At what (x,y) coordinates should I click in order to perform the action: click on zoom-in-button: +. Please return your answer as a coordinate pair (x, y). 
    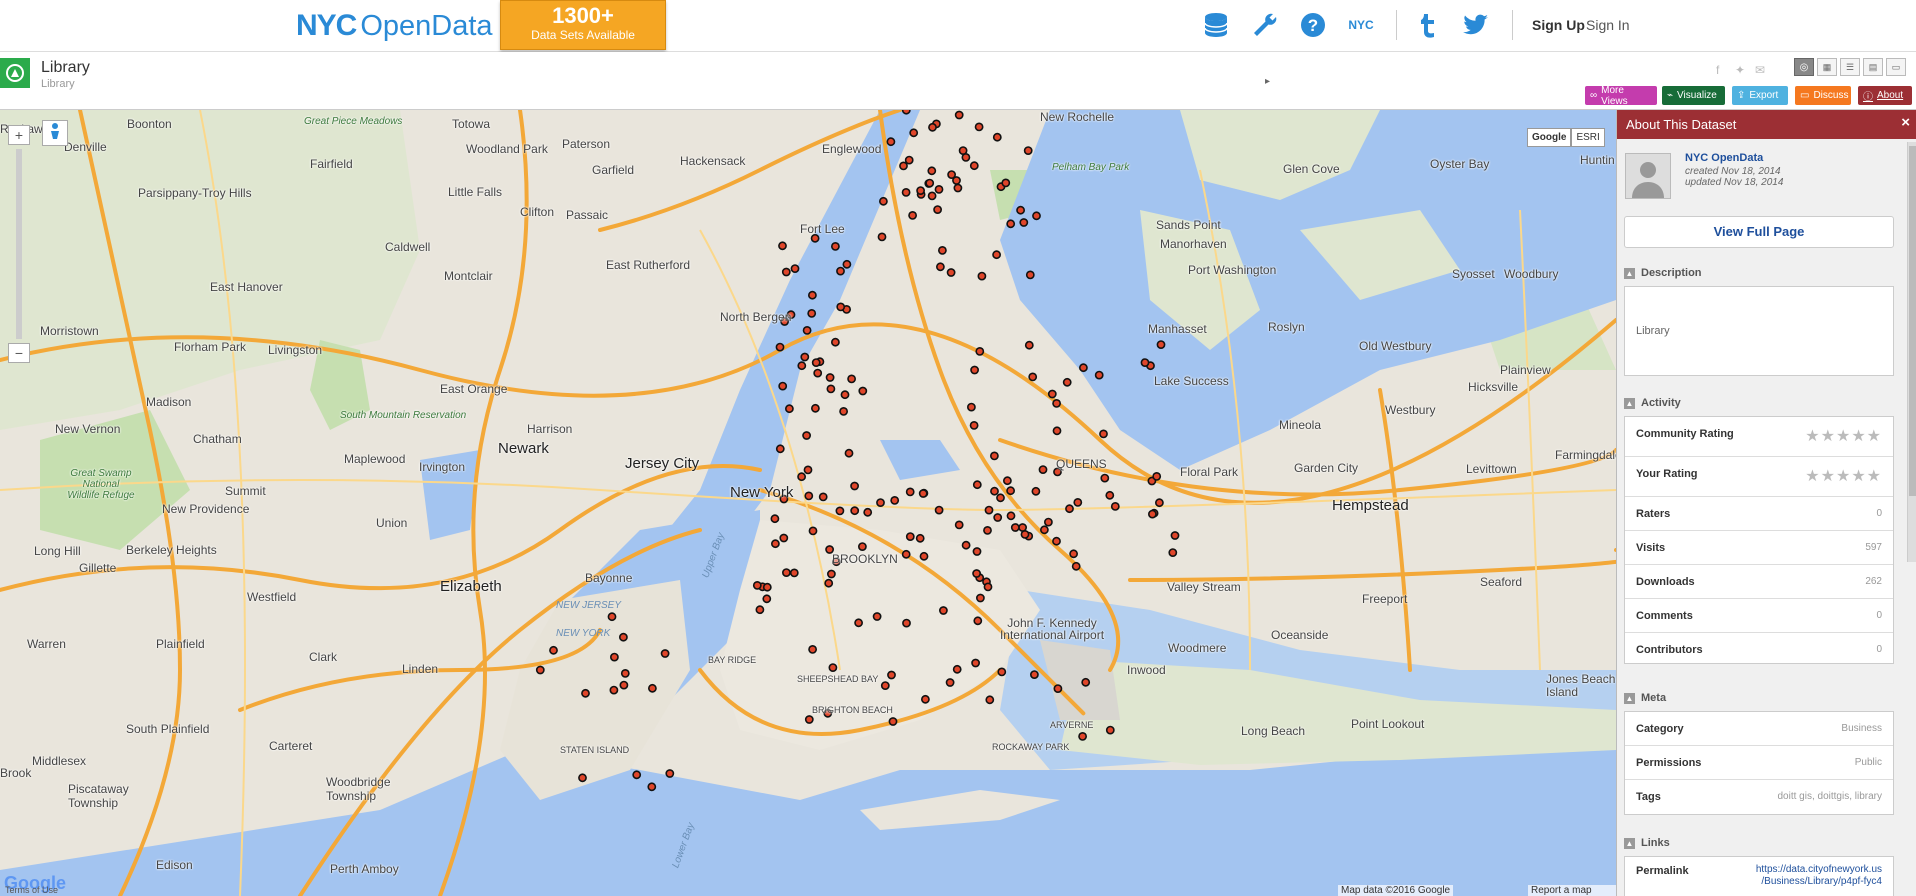
    Looking at the image, I should click on (19, 135).